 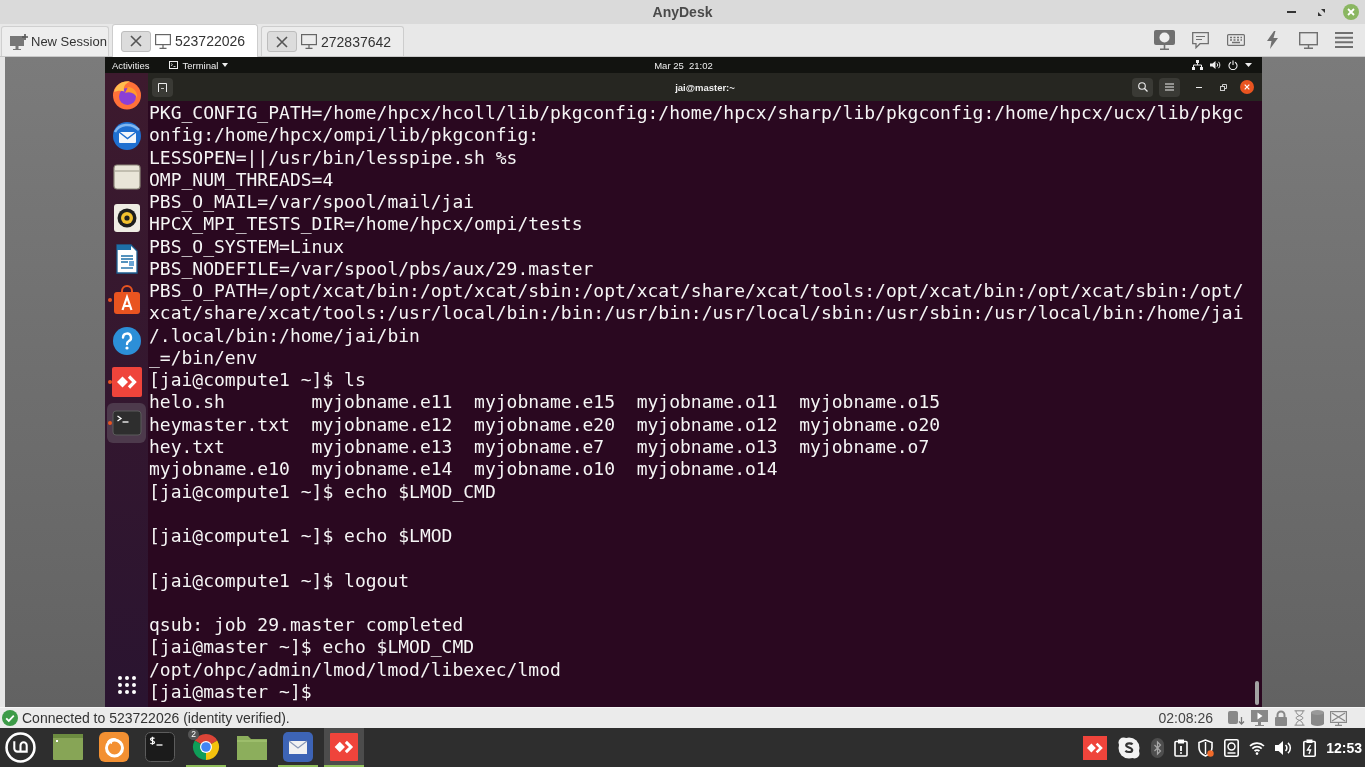 I want to click on app-grid-icon, so click(x=126, y=685).